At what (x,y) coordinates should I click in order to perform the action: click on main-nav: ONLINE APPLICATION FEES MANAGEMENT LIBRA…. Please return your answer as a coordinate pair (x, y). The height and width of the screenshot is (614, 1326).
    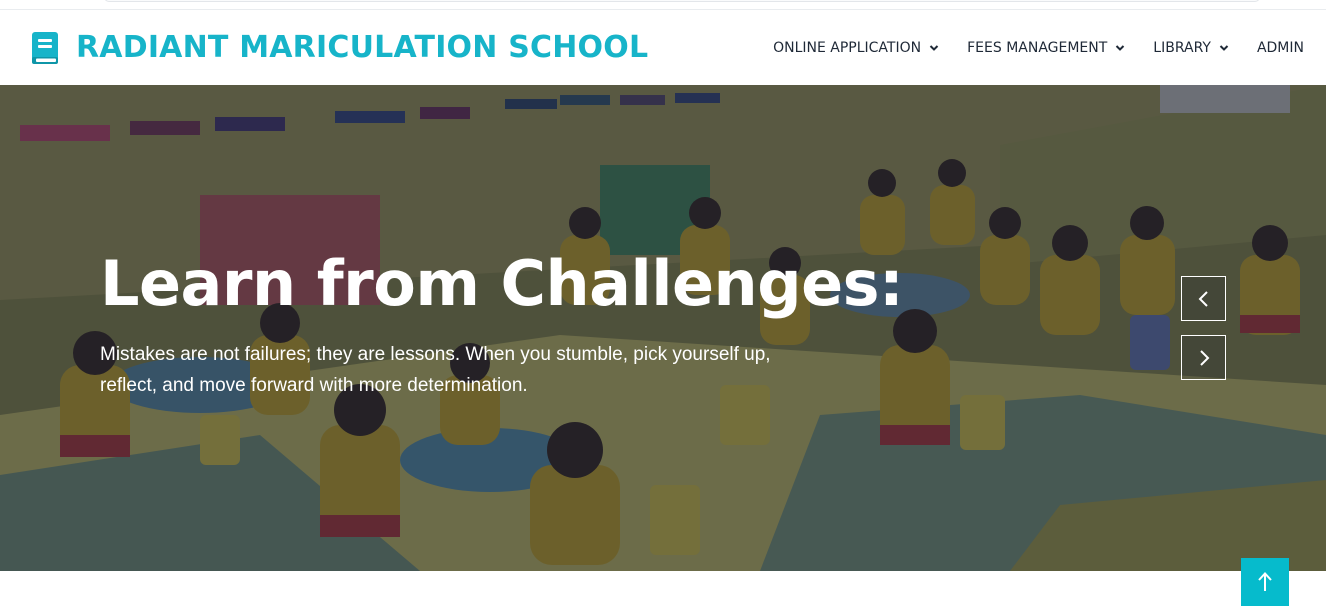
    Looking at the image, I should click on (1038, 48).